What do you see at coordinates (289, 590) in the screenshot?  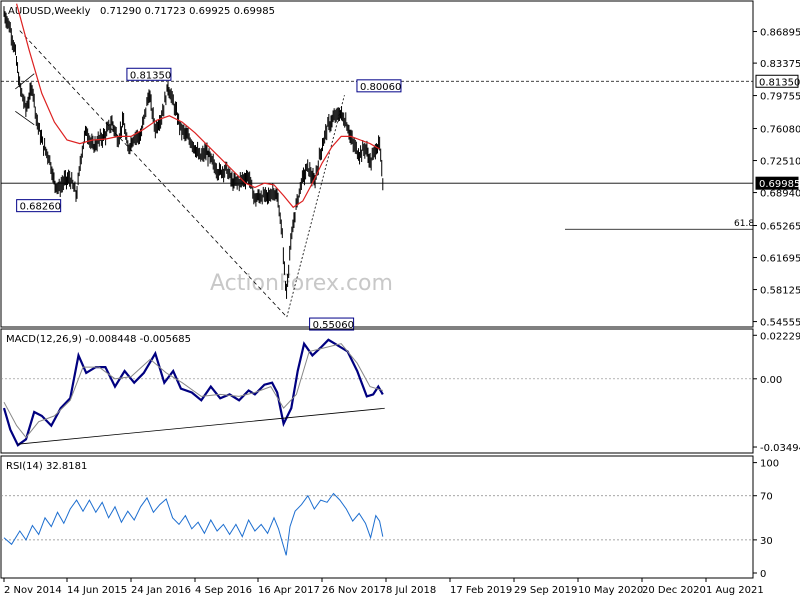 I see `x-tick-label: 16 Apr 2017` at bounding box center [289, 590].